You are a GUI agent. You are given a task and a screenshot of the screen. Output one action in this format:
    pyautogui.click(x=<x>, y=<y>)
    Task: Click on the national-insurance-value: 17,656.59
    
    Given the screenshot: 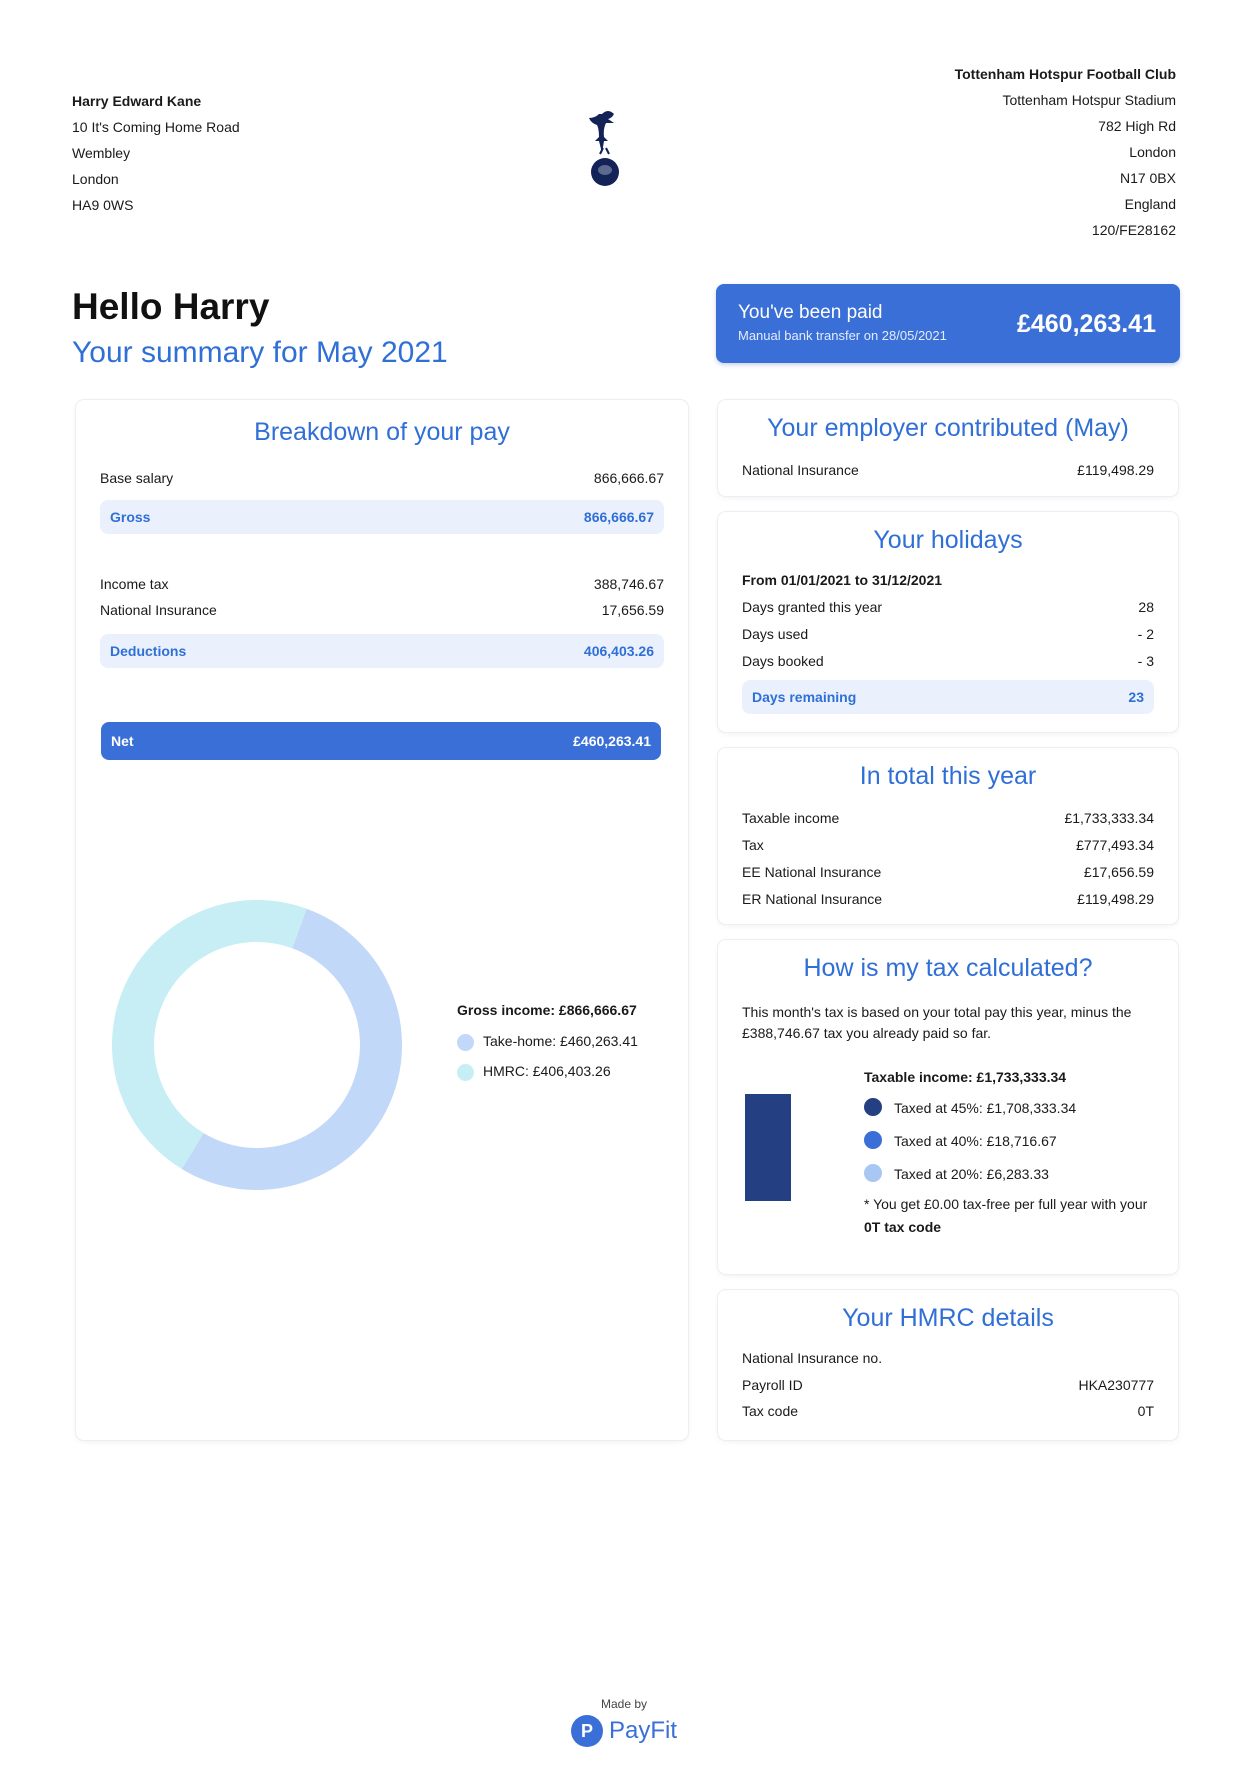 What is the action you would take?
    pyautogui.click(x=632, y=610)
    